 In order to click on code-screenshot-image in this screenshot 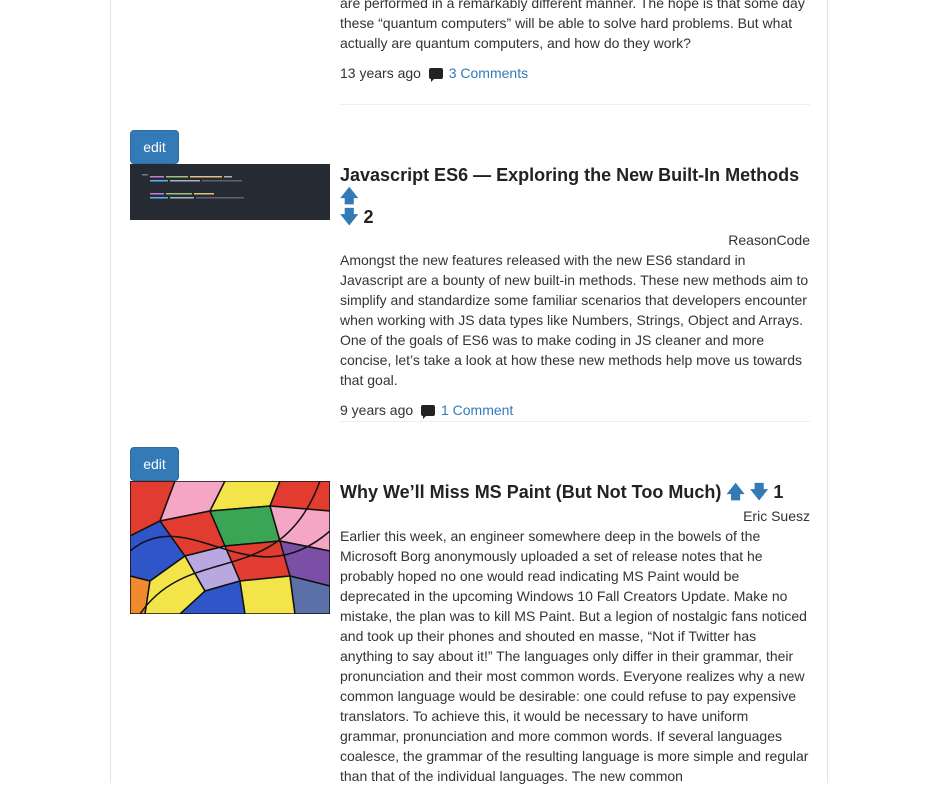, I will do `click(230, 192)`.